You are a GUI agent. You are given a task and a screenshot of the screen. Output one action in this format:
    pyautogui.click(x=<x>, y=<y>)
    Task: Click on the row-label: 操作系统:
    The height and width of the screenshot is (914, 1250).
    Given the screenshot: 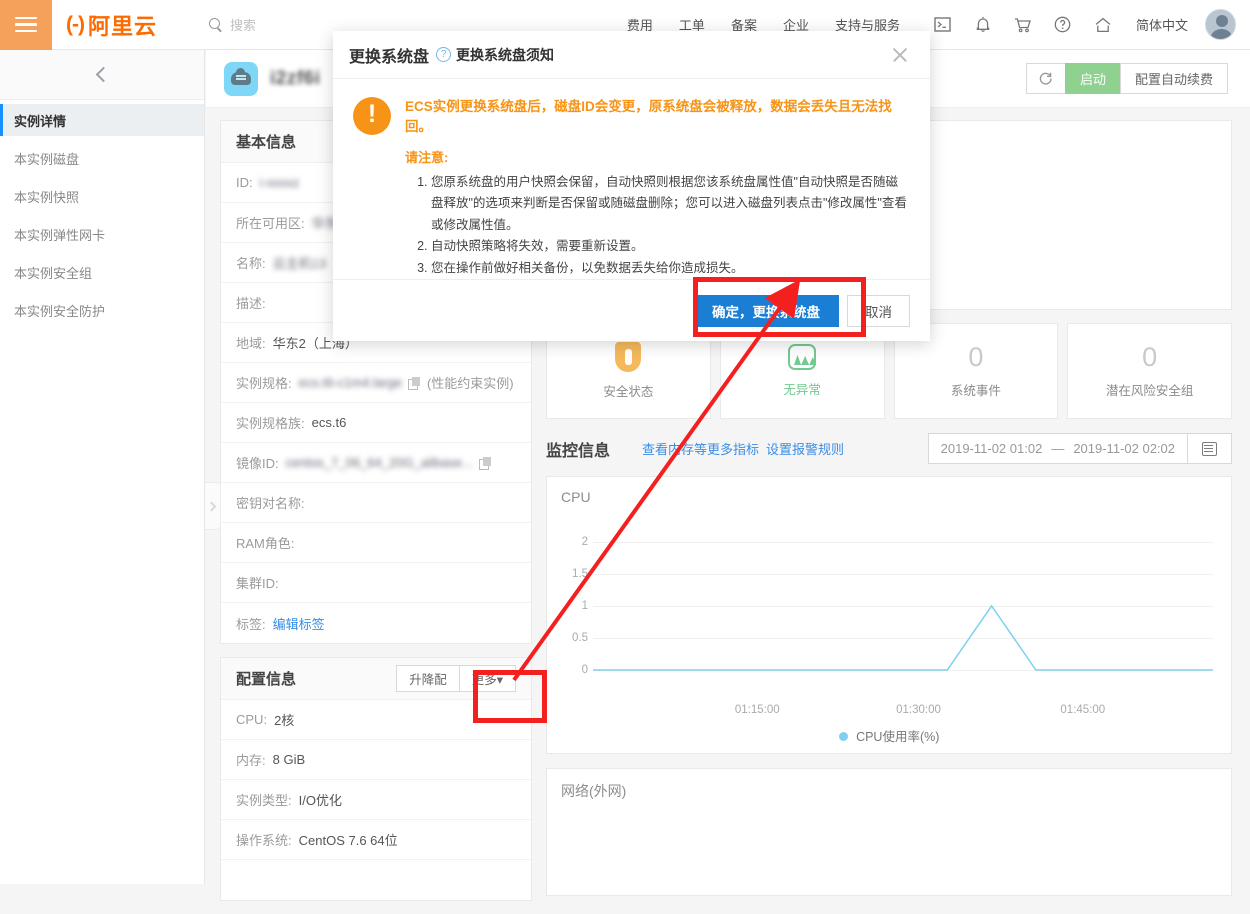 What is the action you would take?
    pyautogui.click(x=264, y=840)
    